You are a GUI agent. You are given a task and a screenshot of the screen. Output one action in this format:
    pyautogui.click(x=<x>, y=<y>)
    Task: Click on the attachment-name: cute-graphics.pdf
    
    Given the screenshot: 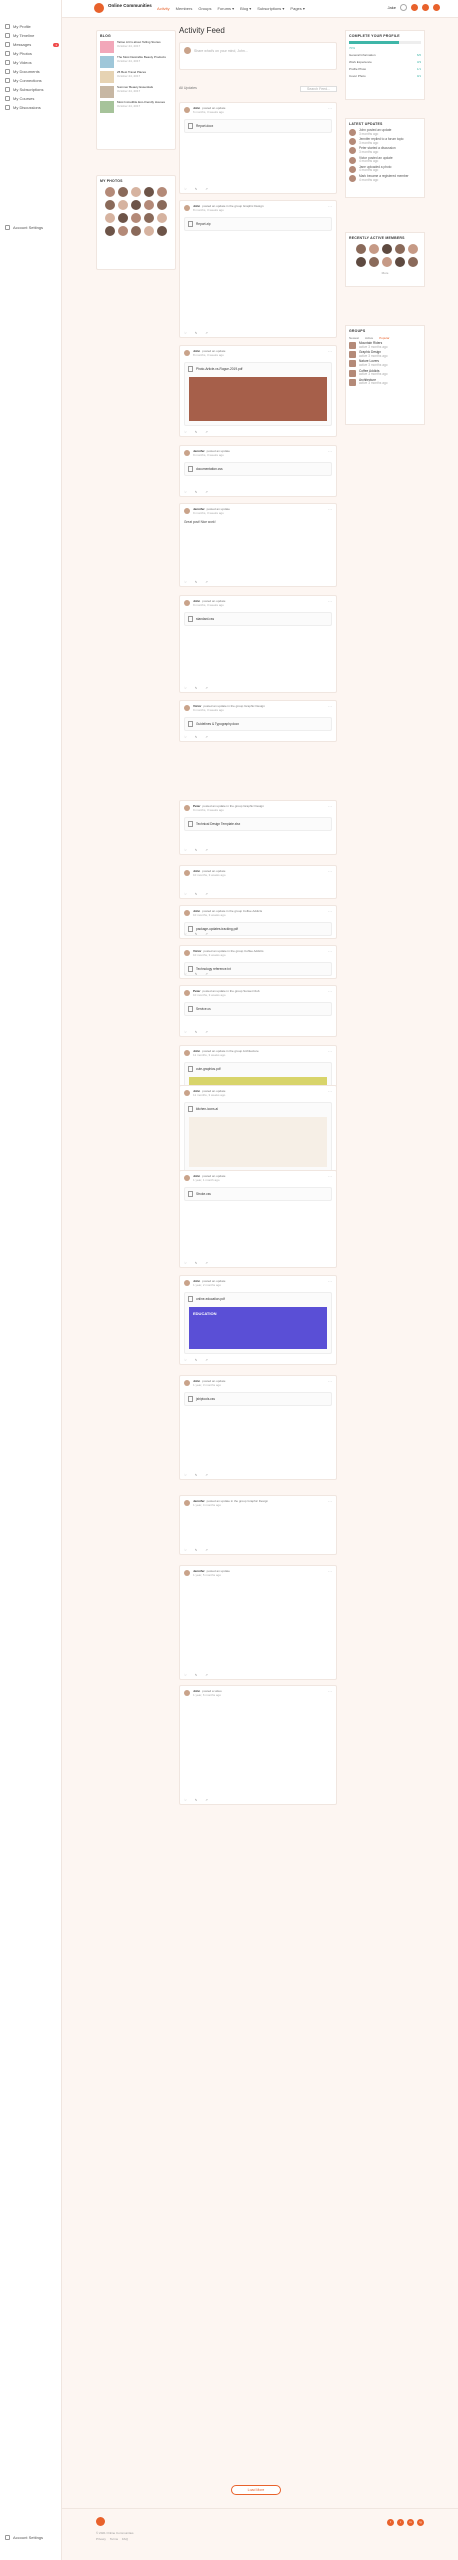 What is the action you would take?
    pyautogui.click(x=208, y=1069)
    